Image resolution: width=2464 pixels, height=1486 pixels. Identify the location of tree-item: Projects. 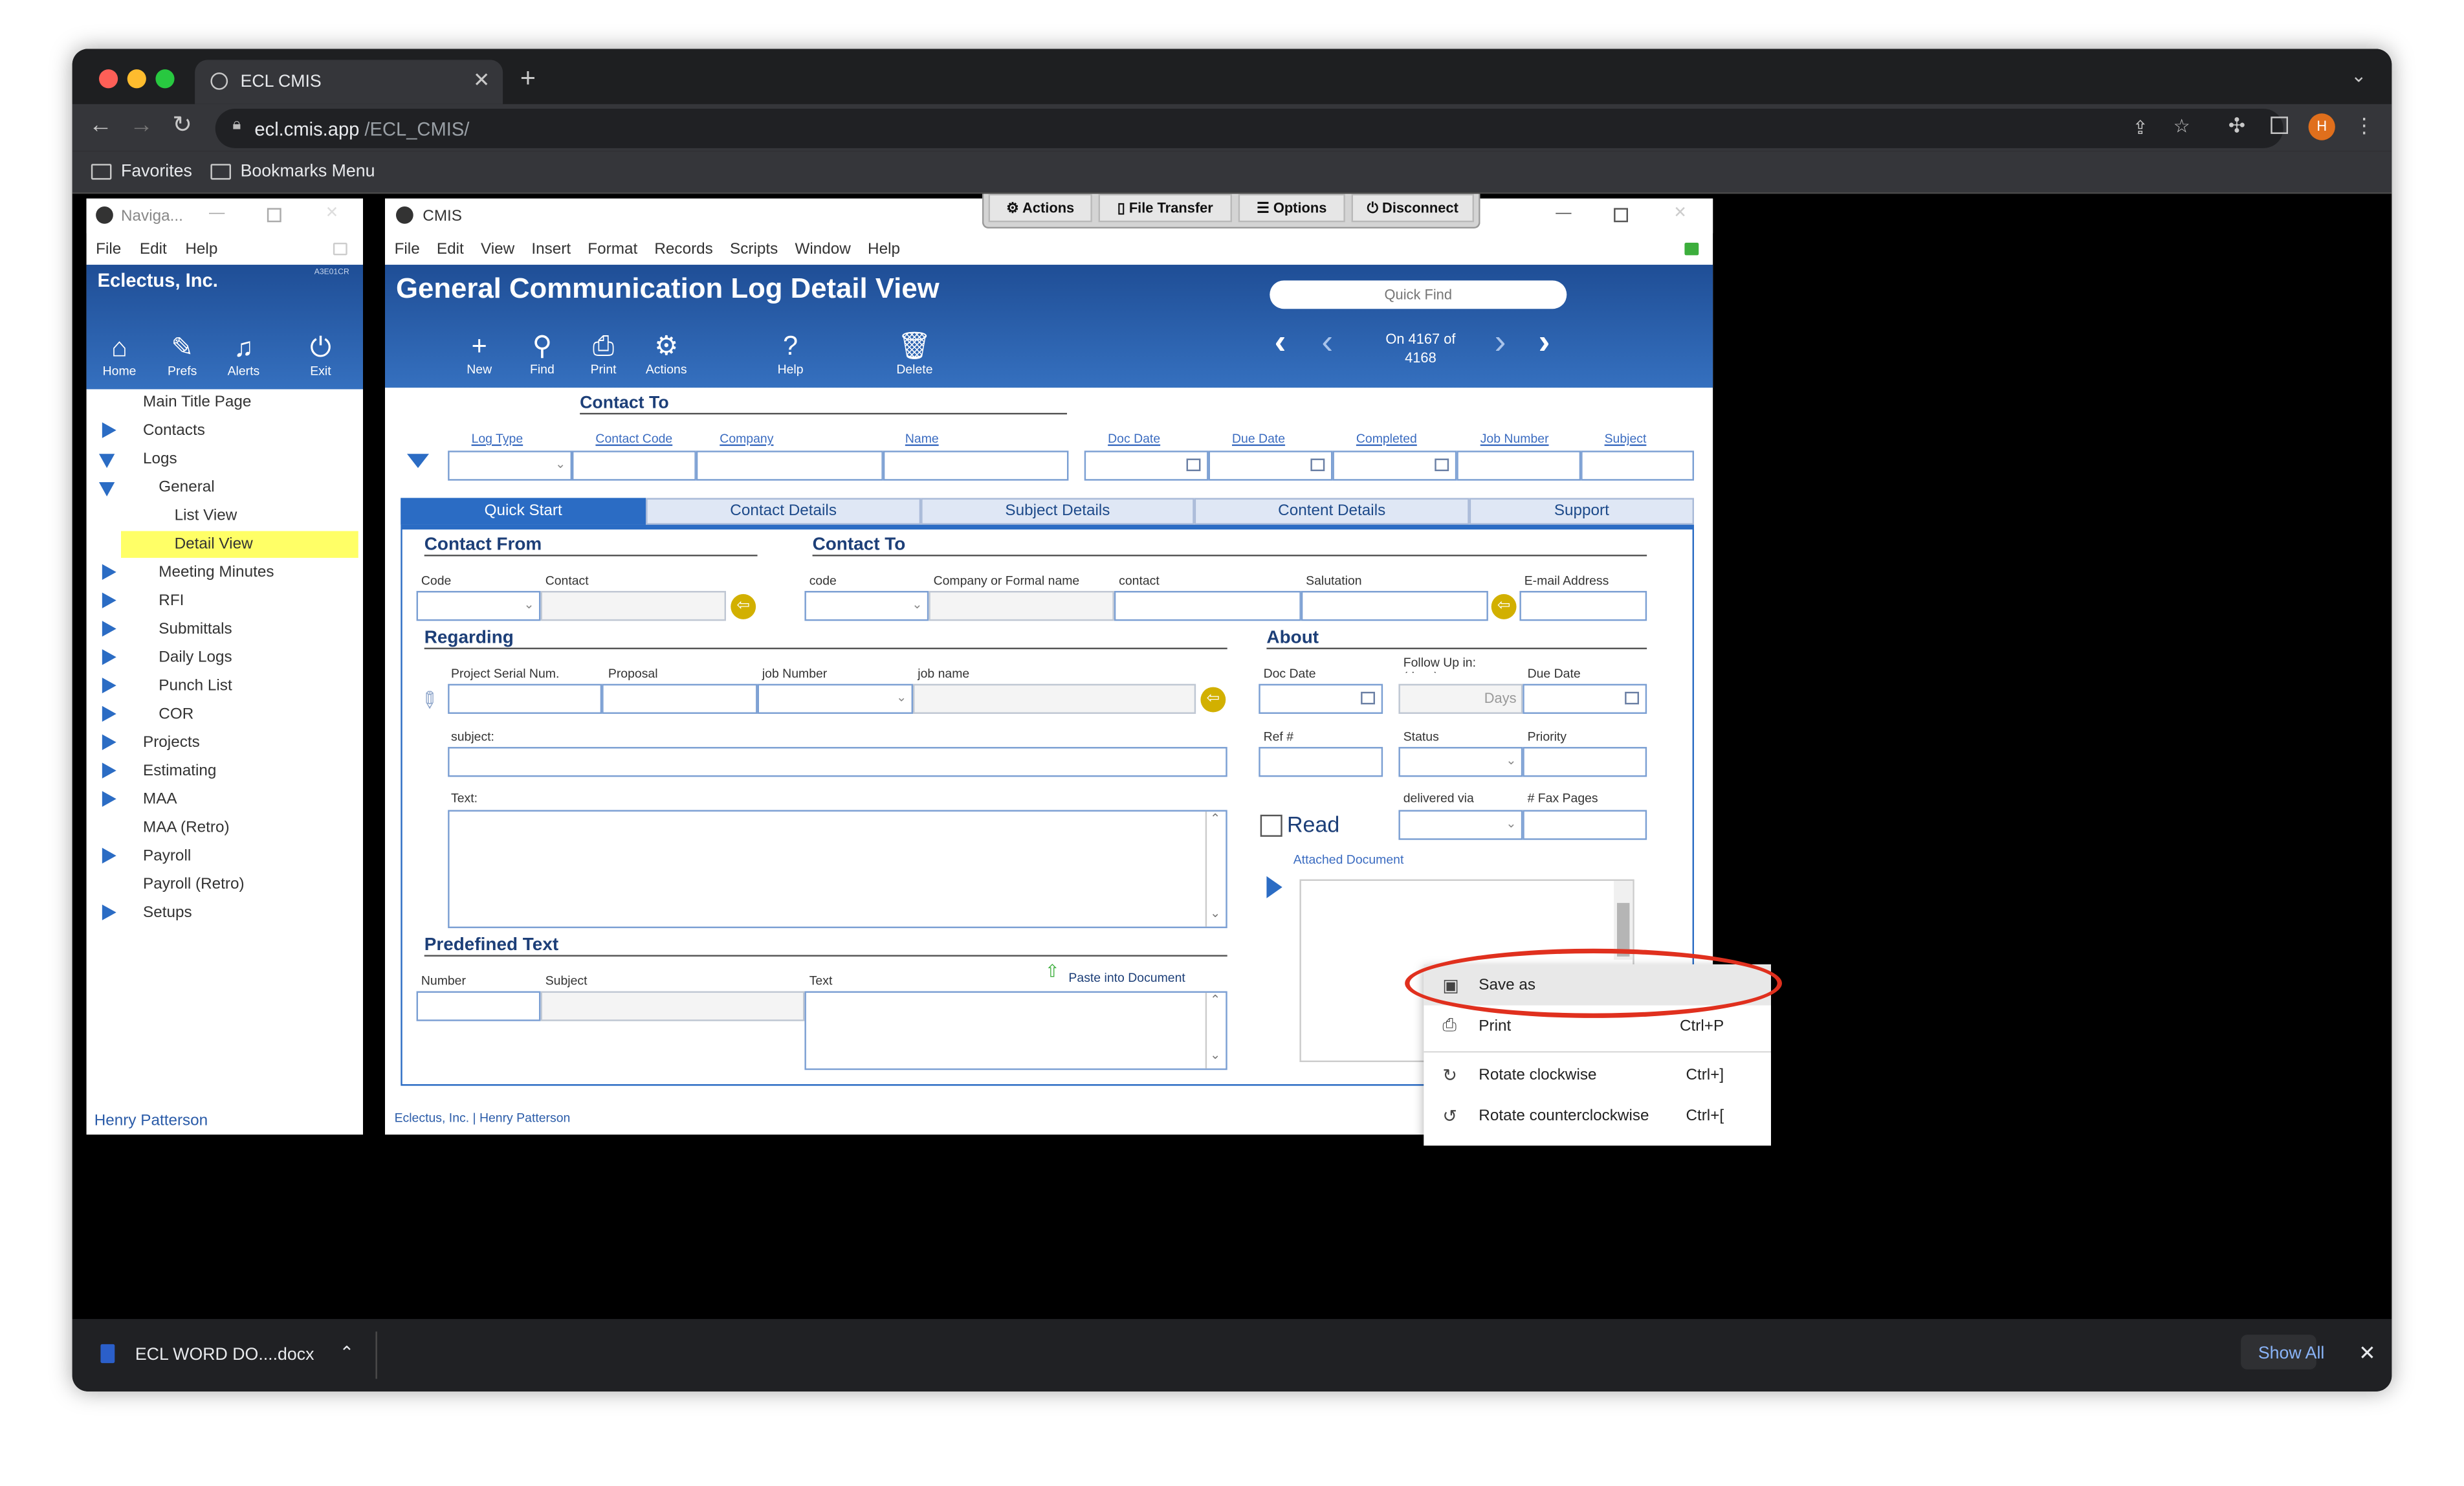
(225, 742).